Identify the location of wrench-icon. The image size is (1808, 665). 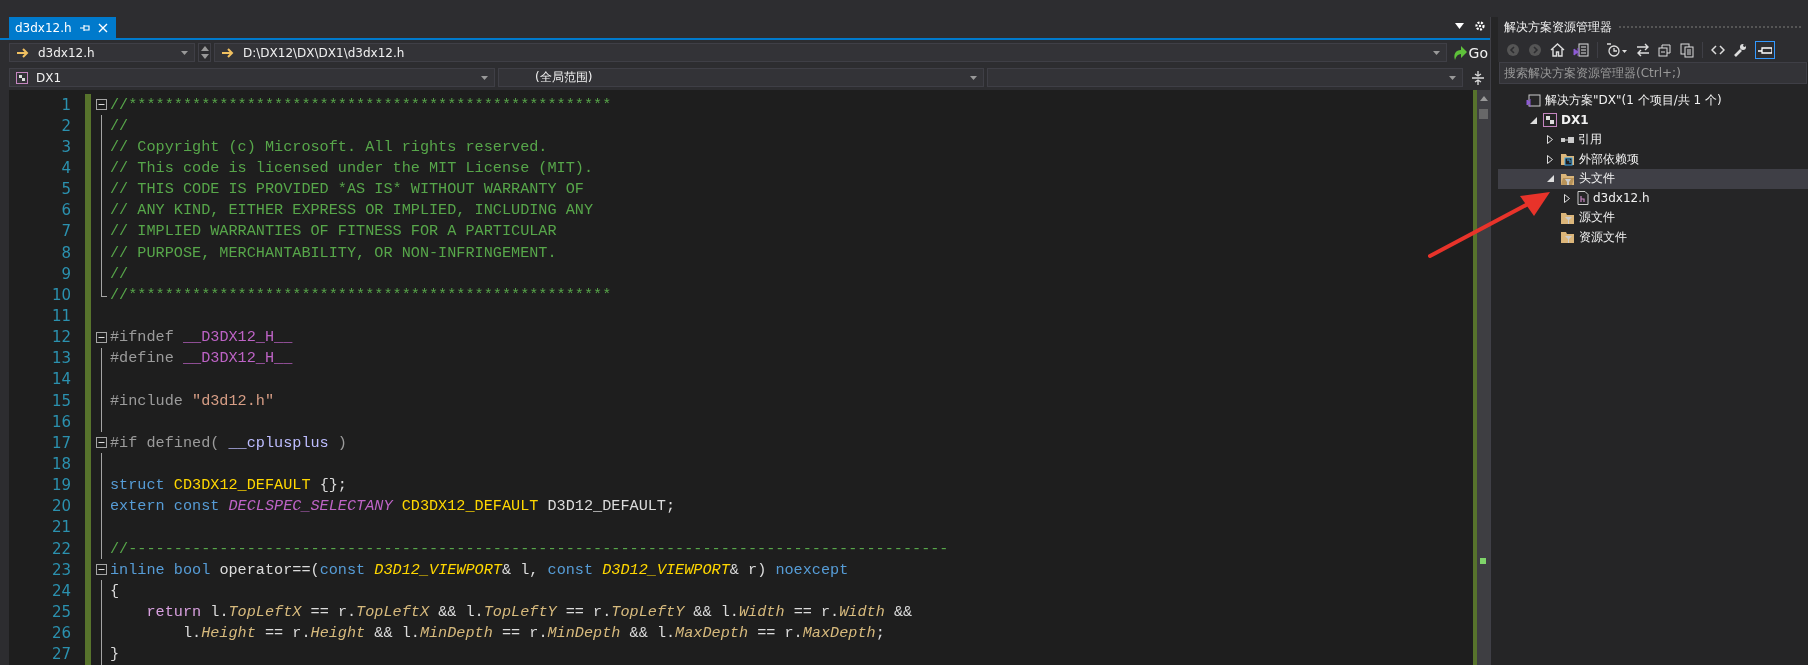
(1740, 50).